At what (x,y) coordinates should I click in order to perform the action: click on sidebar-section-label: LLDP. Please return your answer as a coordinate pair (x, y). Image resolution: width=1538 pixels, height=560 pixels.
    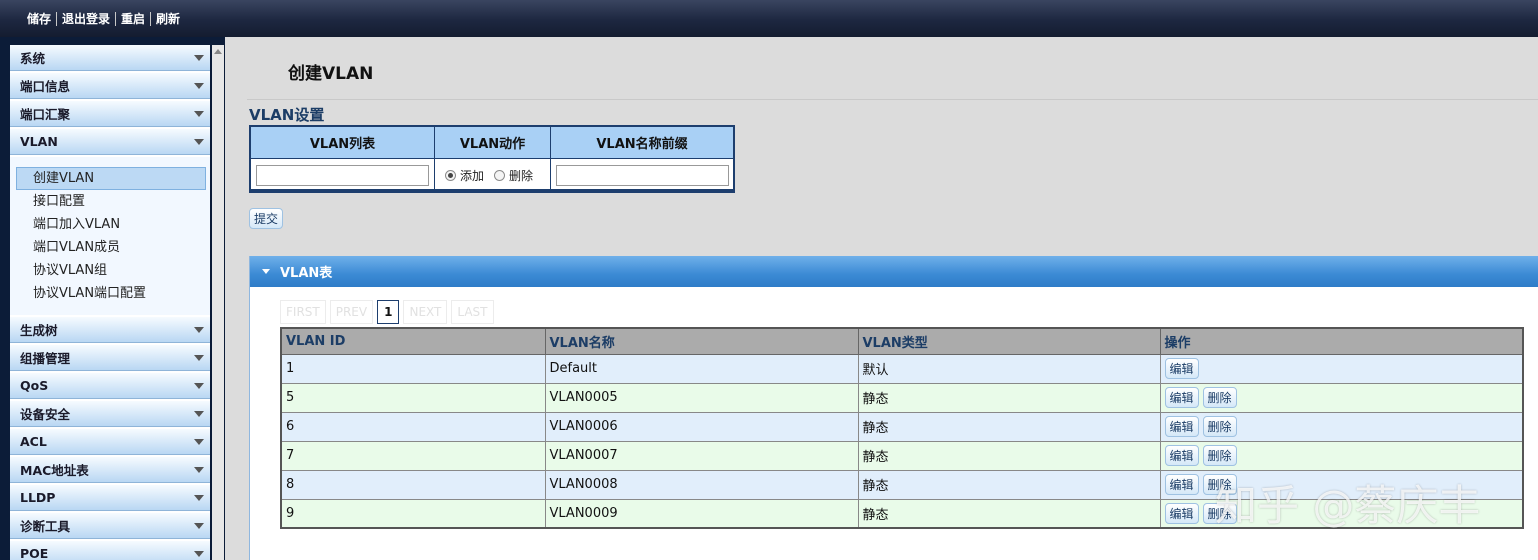
    Looking at the image, I should click on (38, 497).